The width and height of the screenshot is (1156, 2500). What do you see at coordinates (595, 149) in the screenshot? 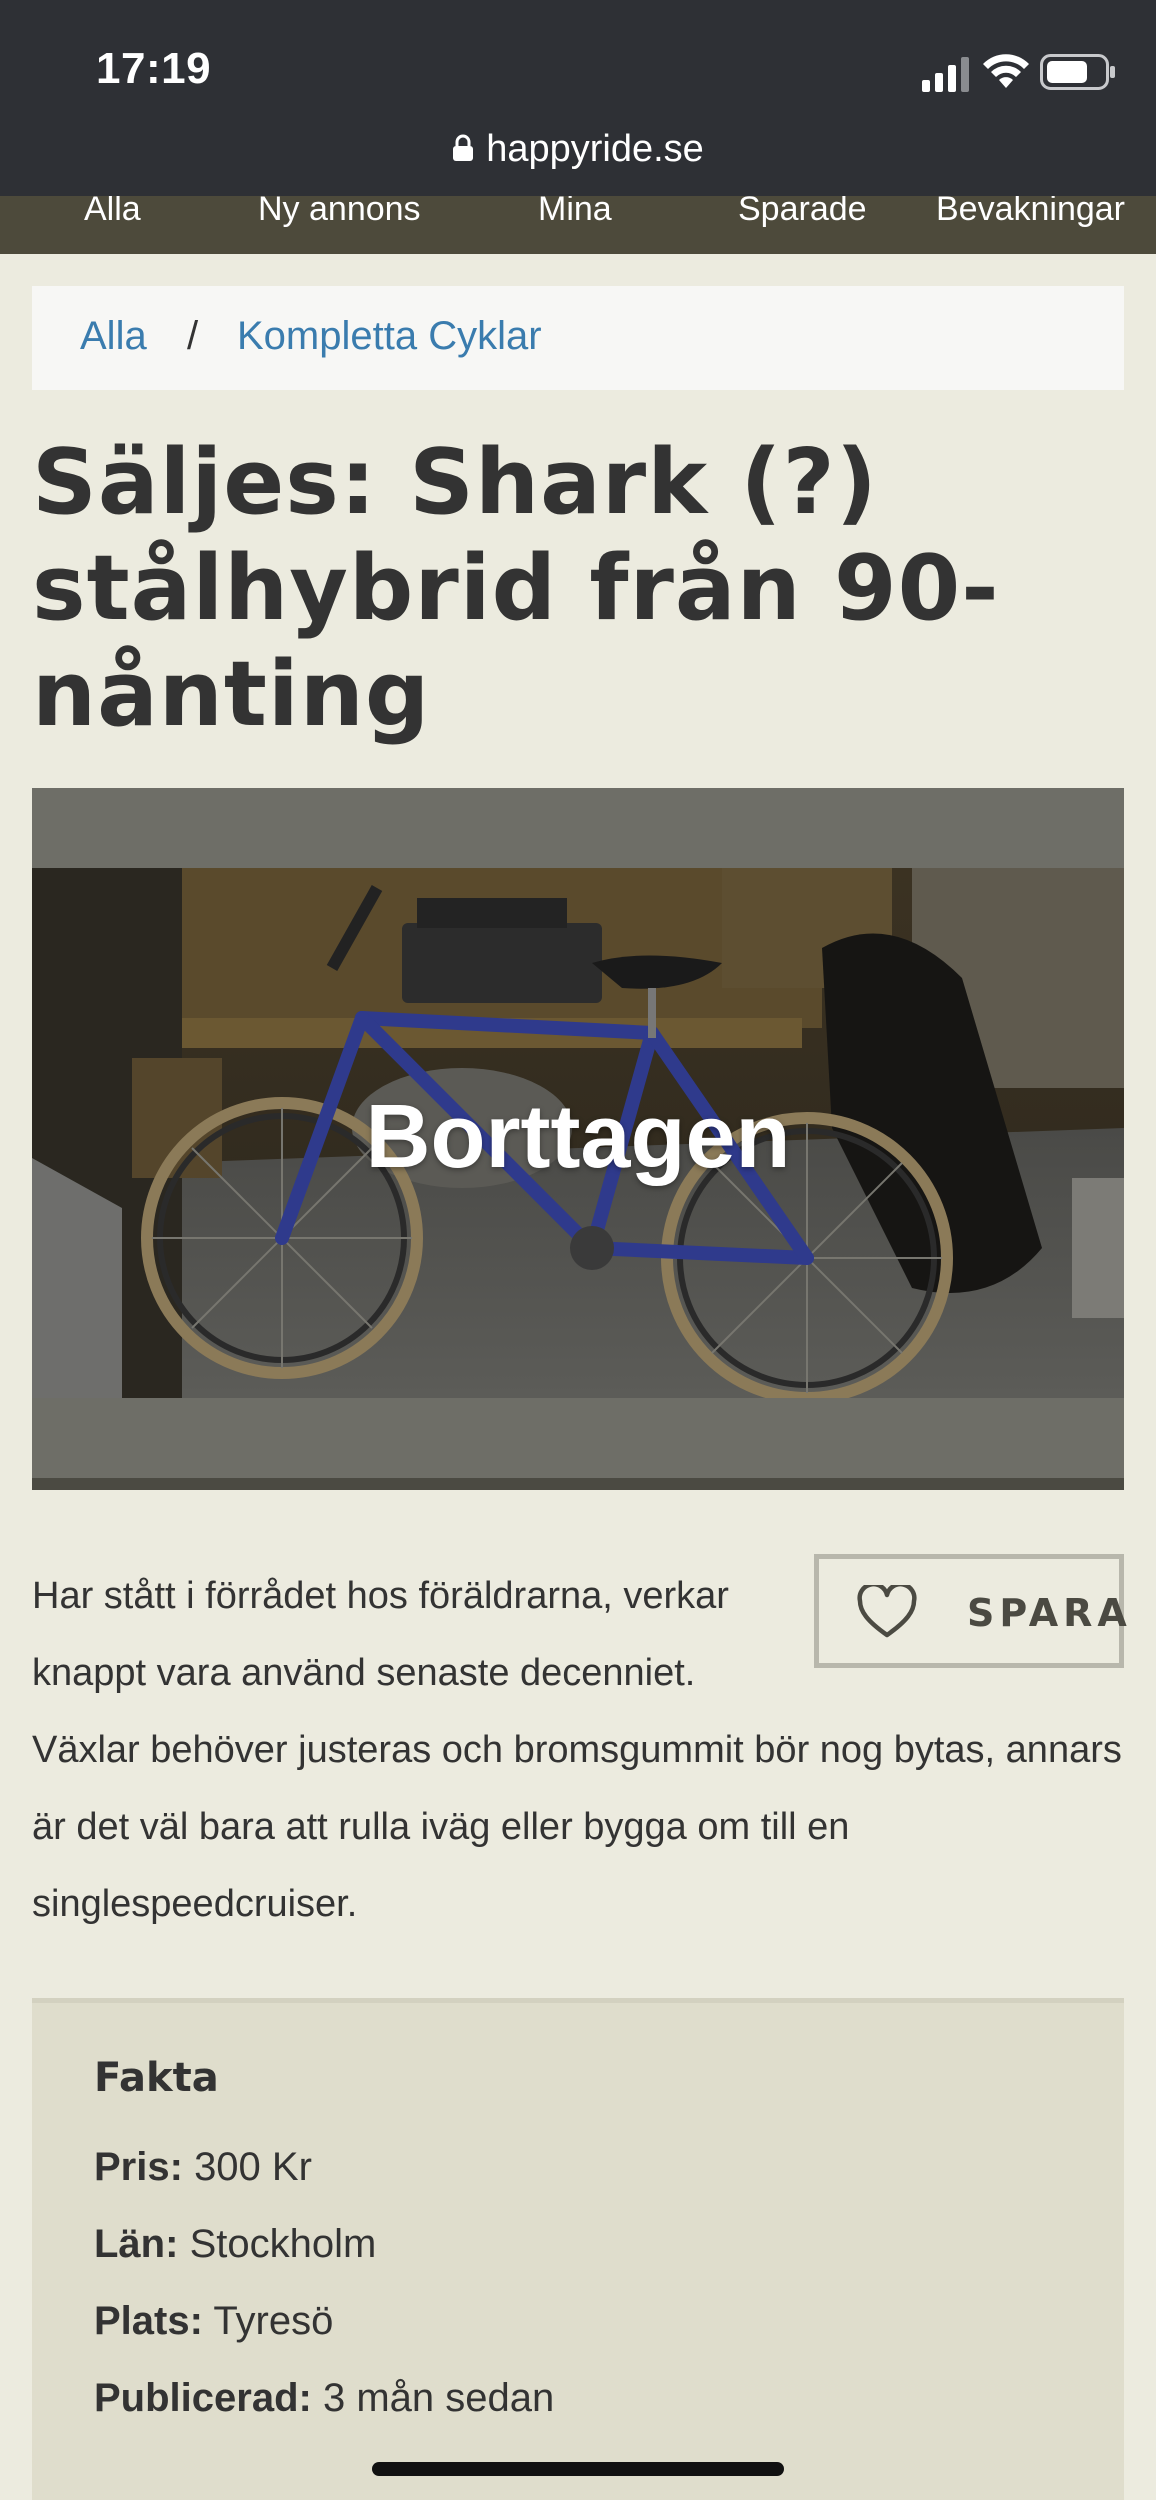
I see `address-bar-url: happyride.se` at bounding box center [595, 149].